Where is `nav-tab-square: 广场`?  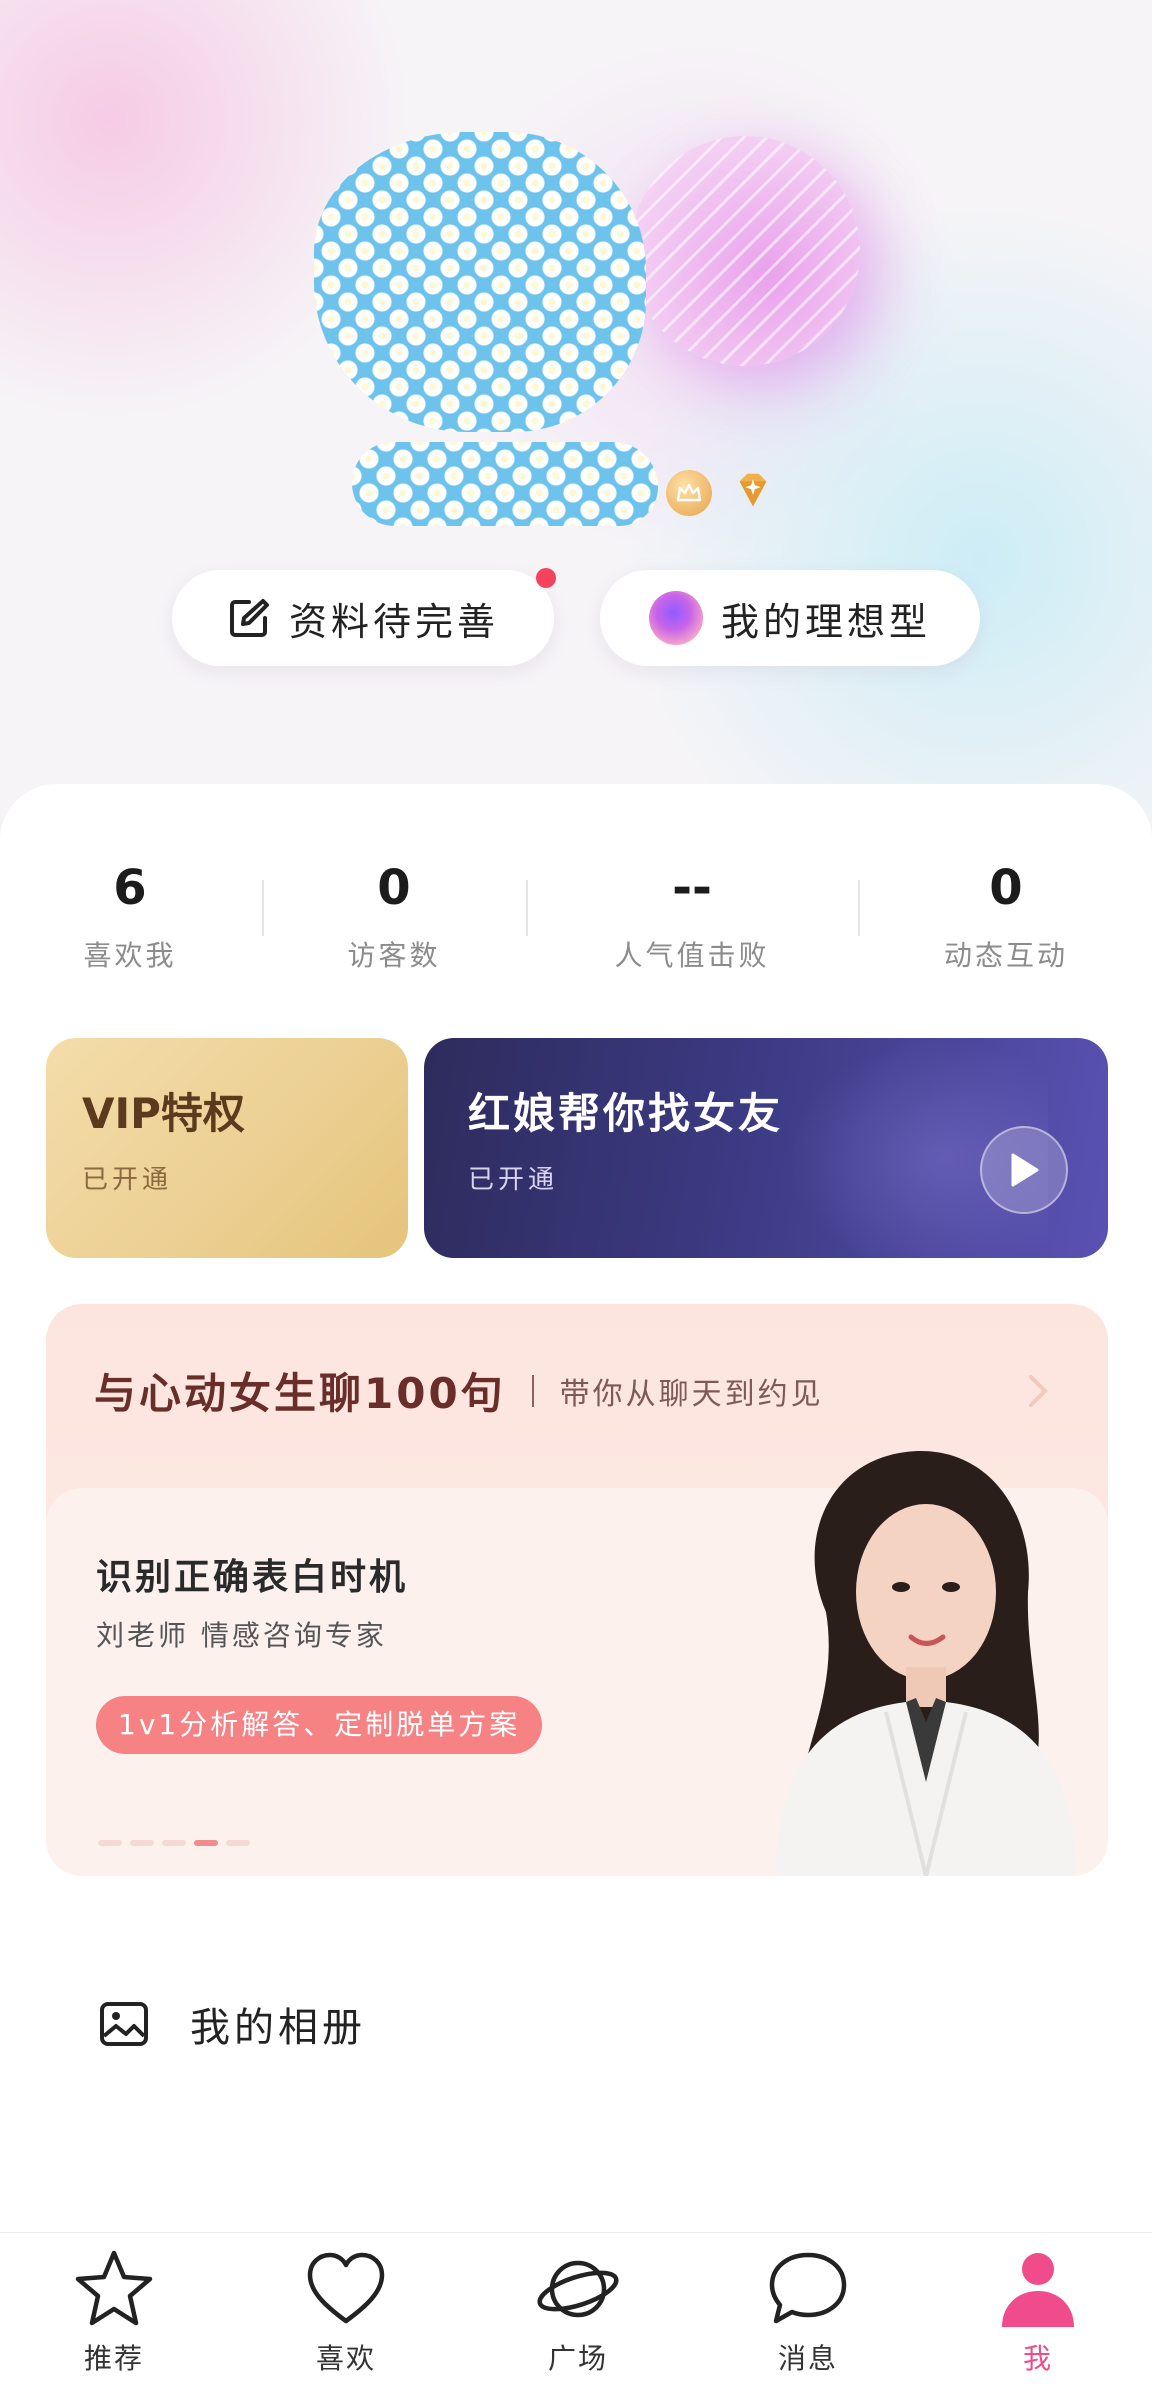 nav-tab-square: 广场 is located at coordinates (578, 2312).